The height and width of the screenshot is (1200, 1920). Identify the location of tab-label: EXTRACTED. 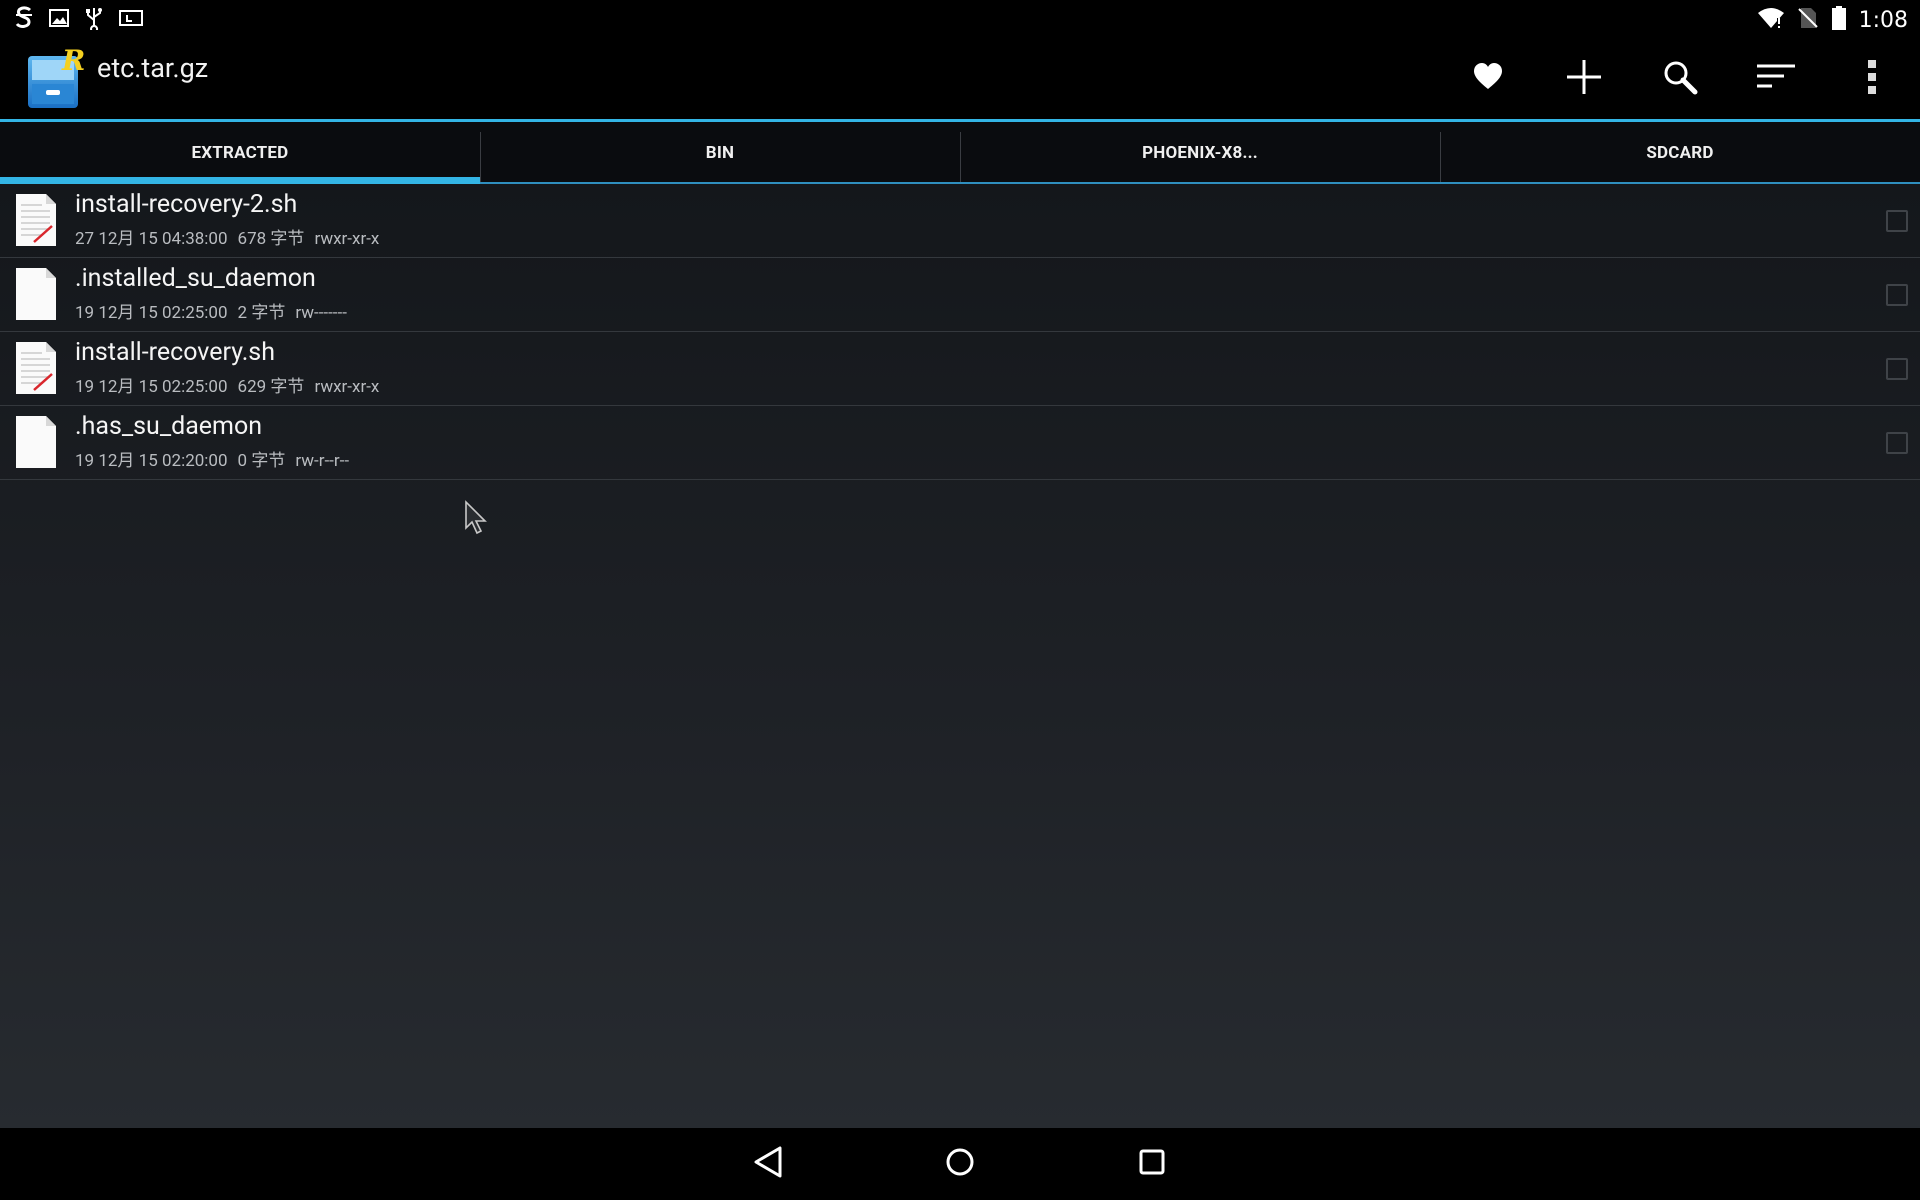
(240, 153).